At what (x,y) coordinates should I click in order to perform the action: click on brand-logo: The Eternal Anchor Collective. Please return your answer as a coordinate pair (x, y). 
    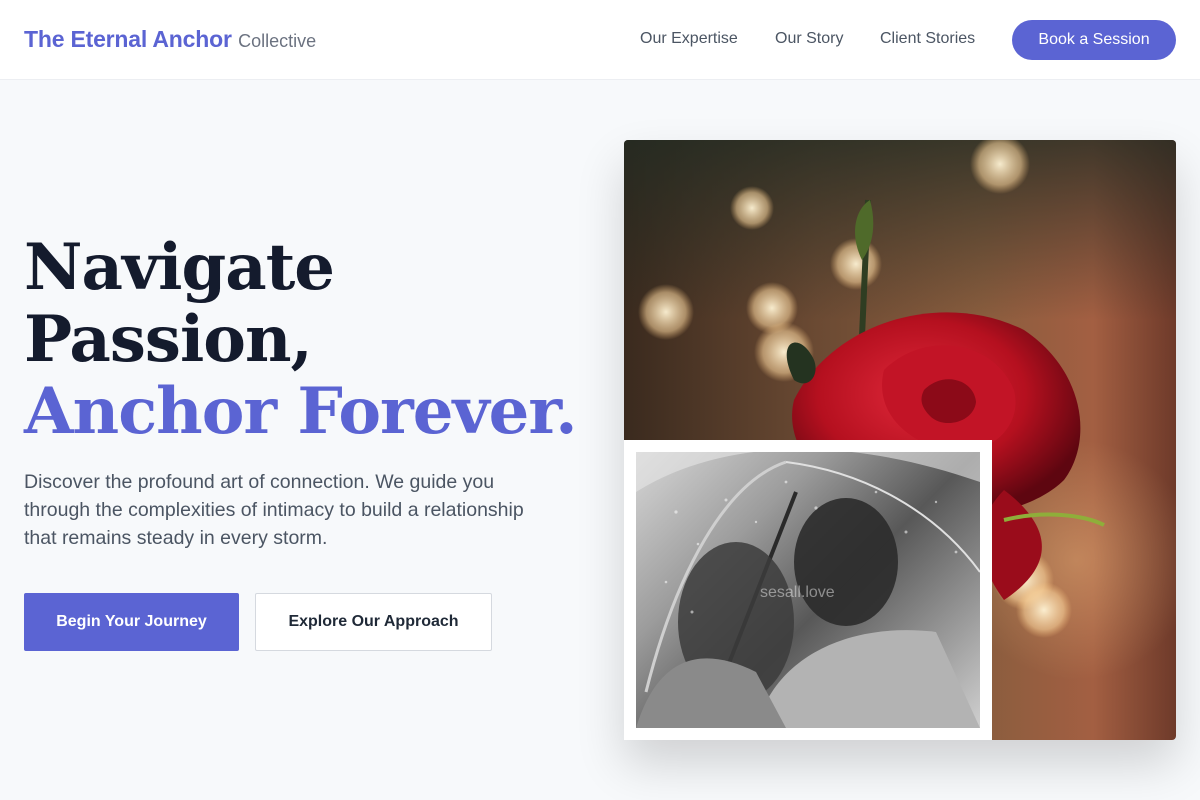
    Looking at the image, I should click on (170, 39).